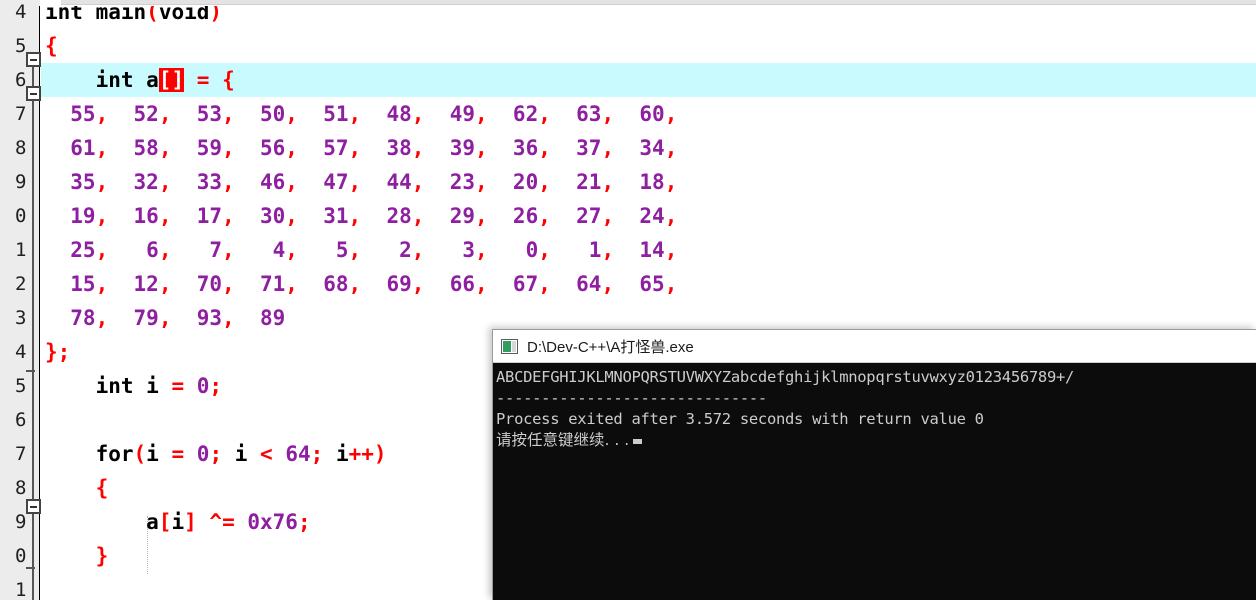 This screenshot has height=600, width=1256. Describe the element at coordinates (197, 318) in the screenshot. I see `code-token-num: 93` at that location.